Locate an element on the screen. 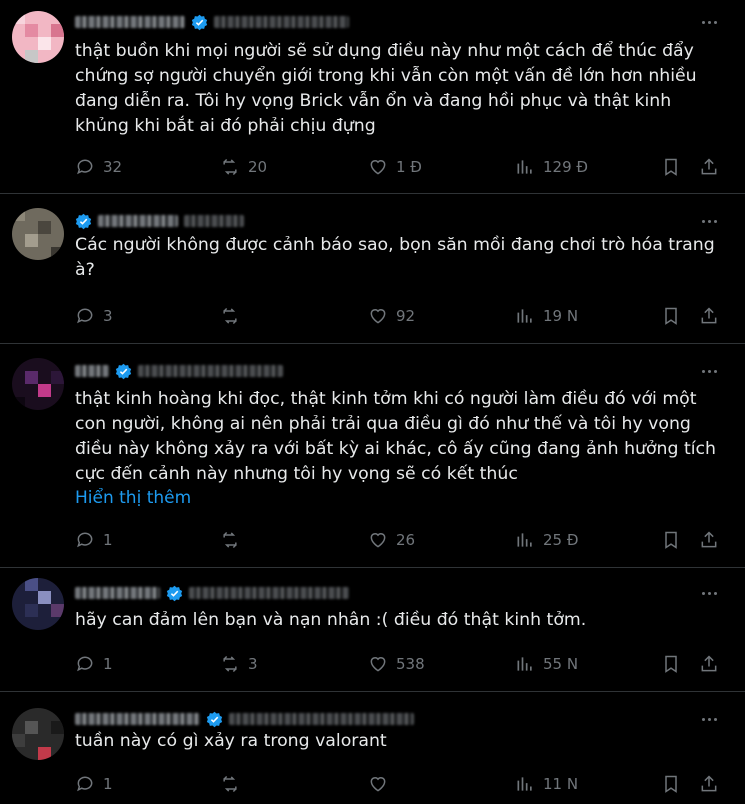  repost-count: 3 is located at coordinates (253, 664).